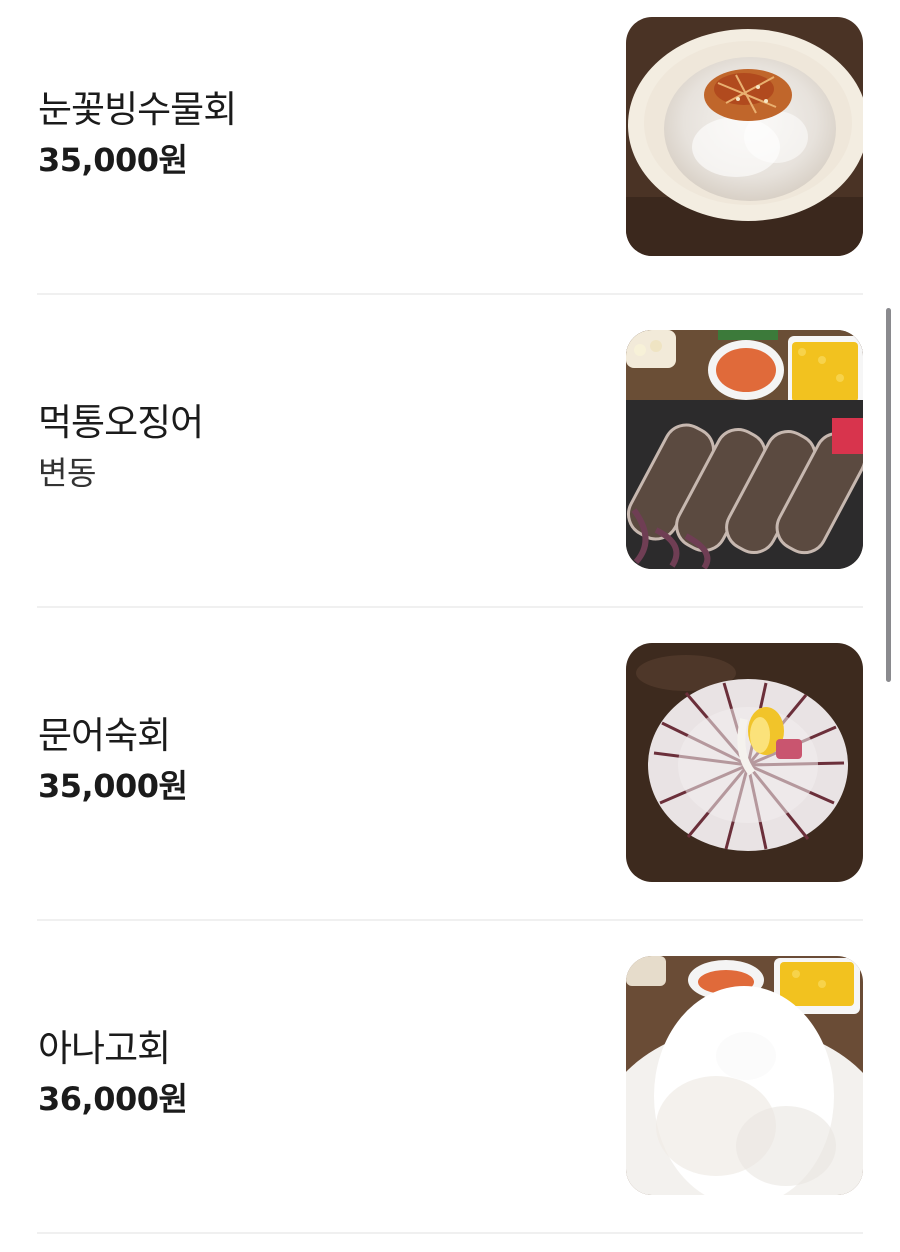  What do you see at coordinates (744, 136) in the screenshot?
I see `bingsu-mulhoe-photo` at bounding box center [744, 136].